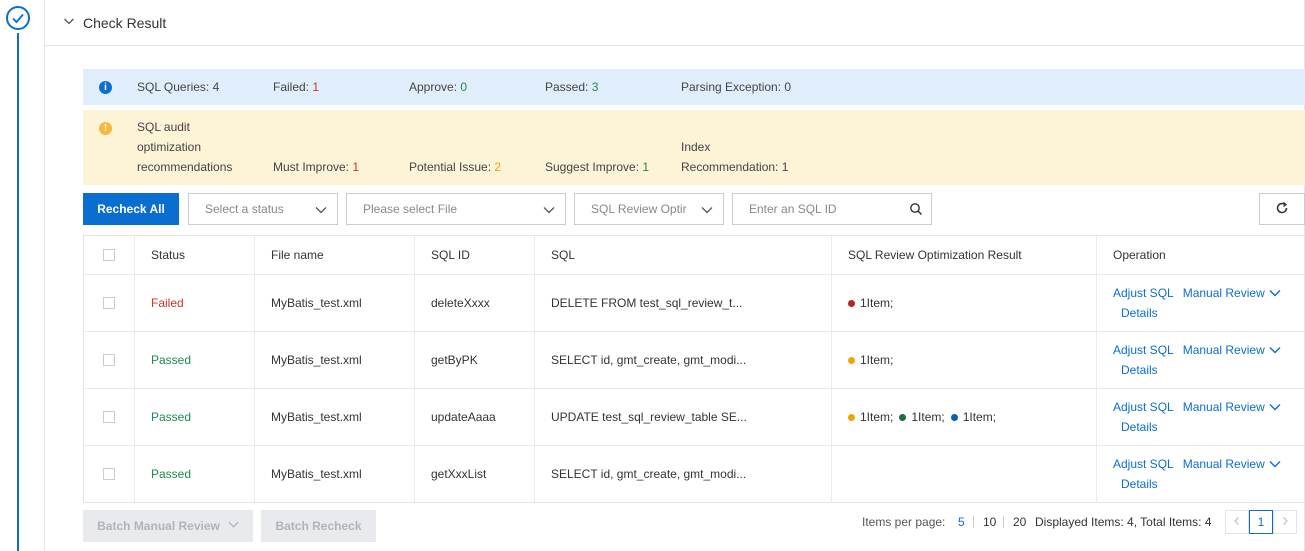 The height and width of the screenshot is (551, 1305). What do you see at coordinates (639, 209) in the screenshot?
I see `review-option-placeholder: SQL Review Optir` at bounding box center [639, 209].